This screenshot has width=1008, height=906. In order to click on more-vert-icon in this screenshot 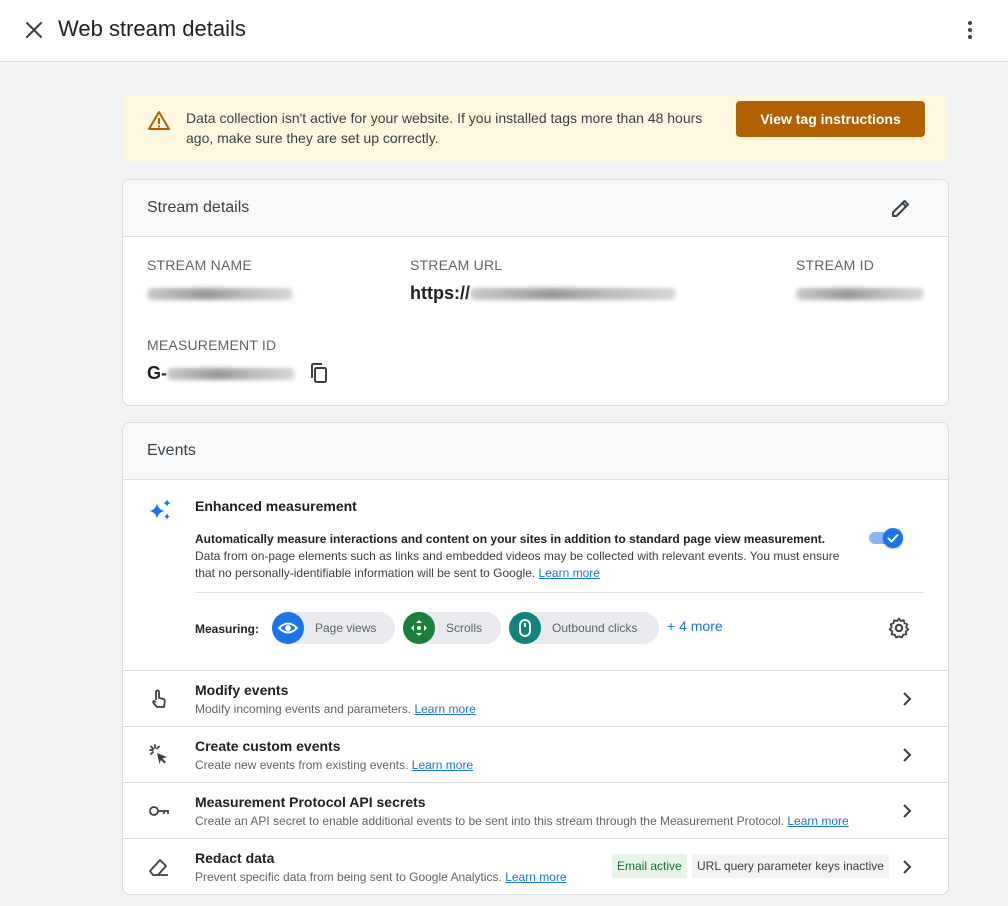, I will do `click(970, 30)`.